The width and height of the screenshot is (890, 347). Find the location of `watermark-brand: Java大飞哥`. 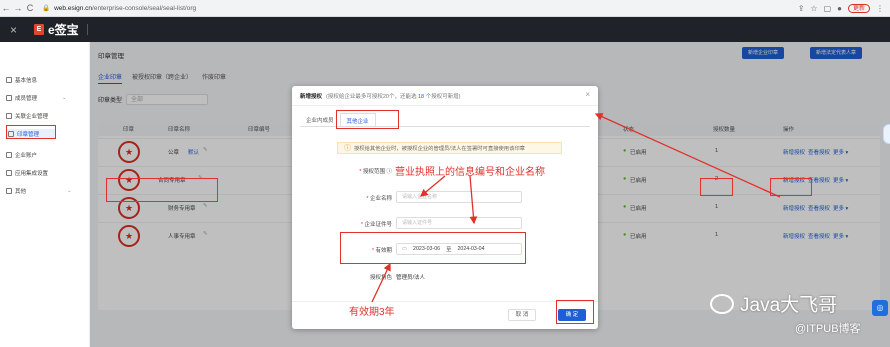

watermark-brand: Java大飞哥 is located at coordinates (773, 303).